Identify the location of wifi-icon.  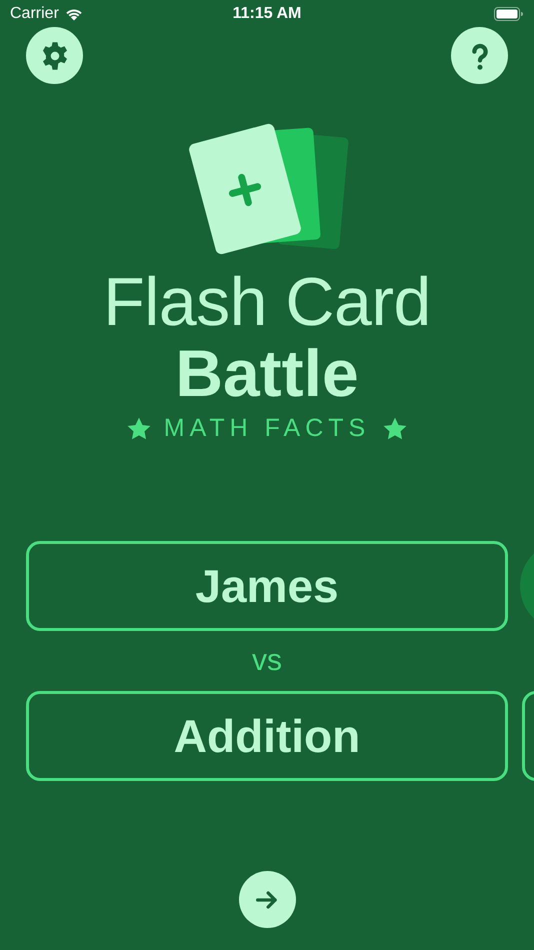
(74, 14).